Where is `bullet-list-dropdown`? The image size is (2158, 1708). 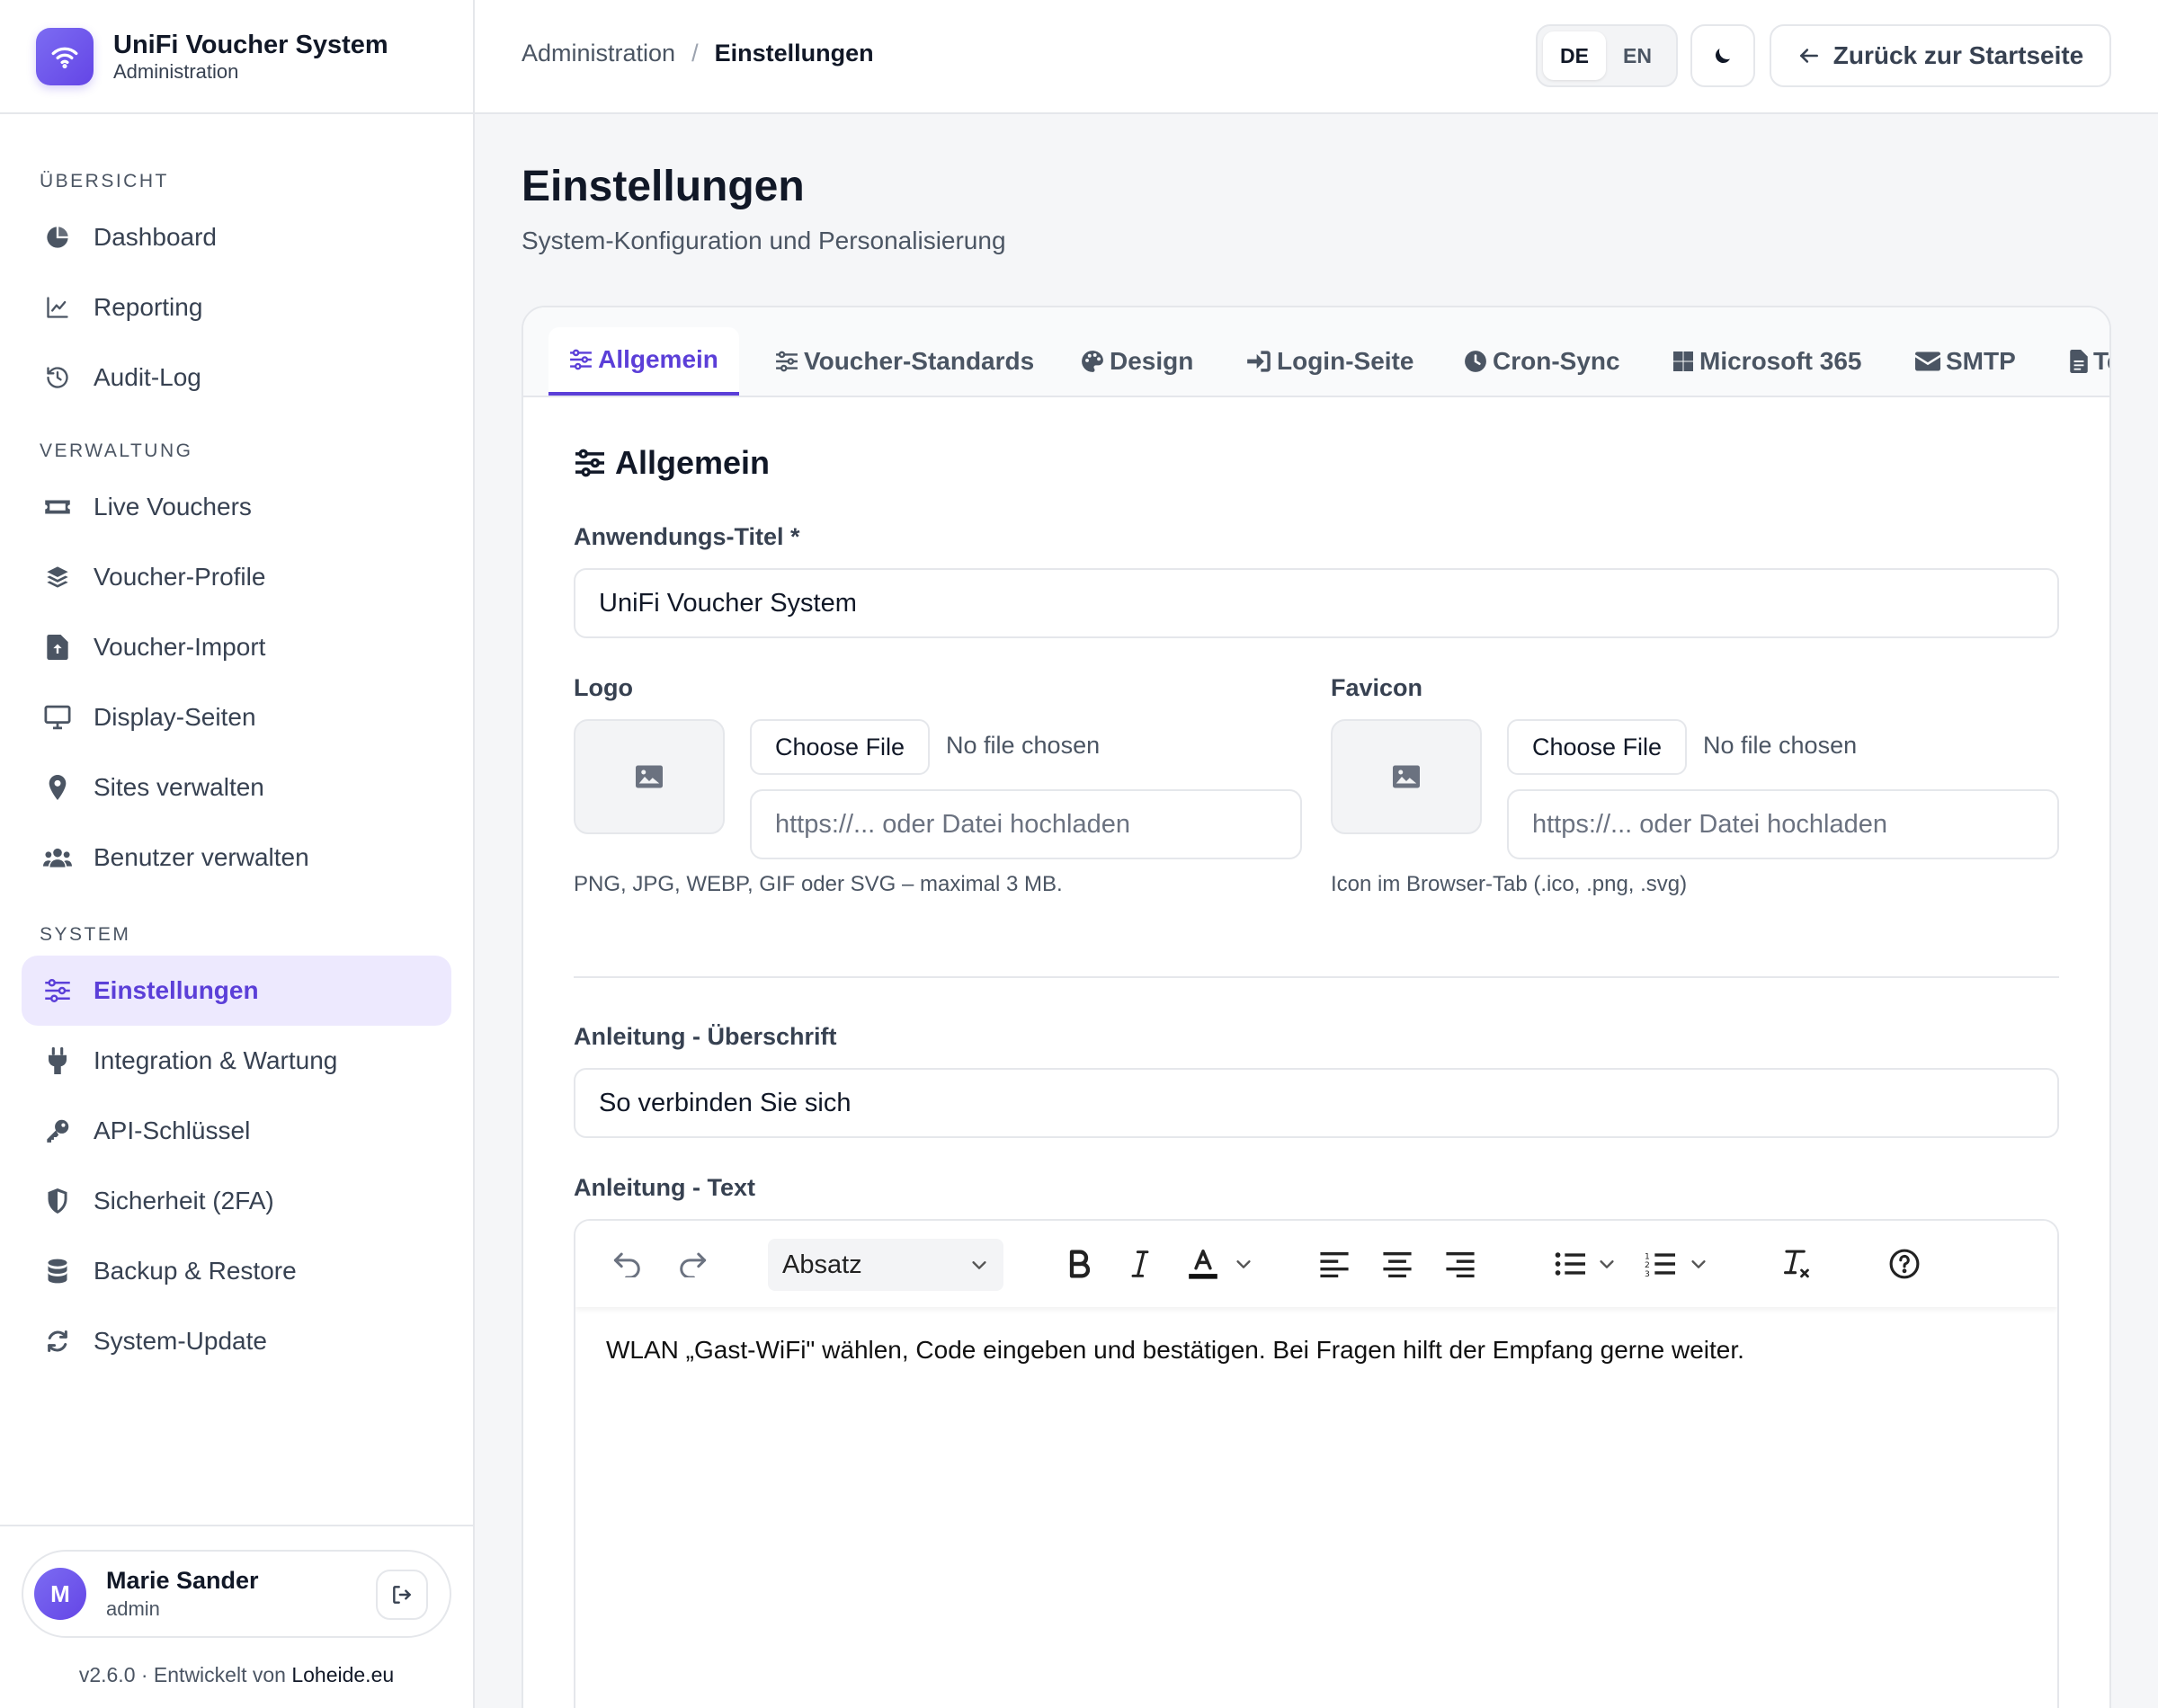 bullet-list-dropdown is located at coordinates (1606, 1263).